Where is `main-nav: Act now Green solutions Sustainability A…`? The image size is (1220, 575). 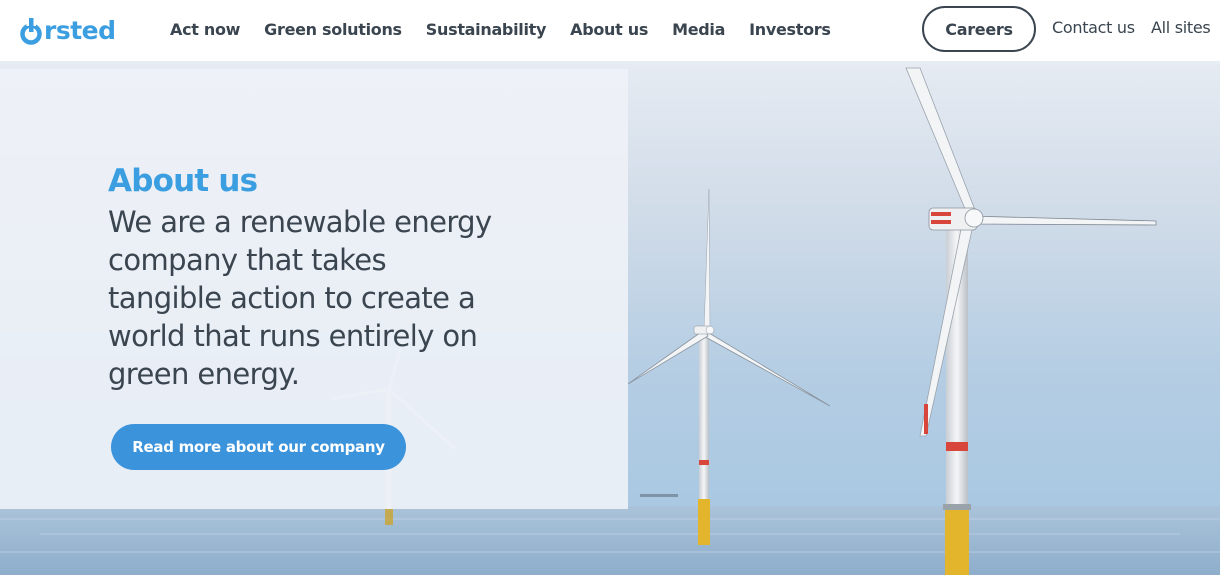
main-nav: Act now Green solutions Sustainability A… is located at coordinates (500, 29).